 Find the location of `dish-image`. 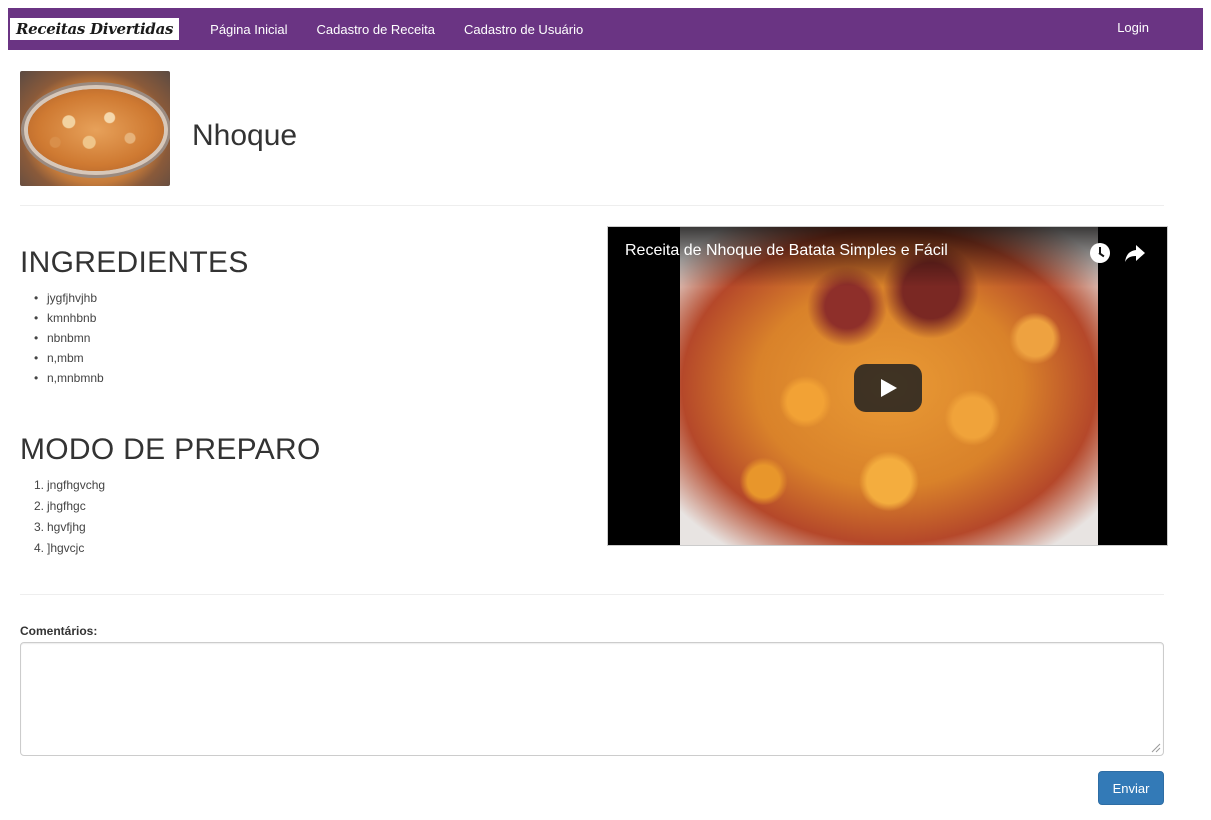

dish-image is located at coordinates (96, 130).